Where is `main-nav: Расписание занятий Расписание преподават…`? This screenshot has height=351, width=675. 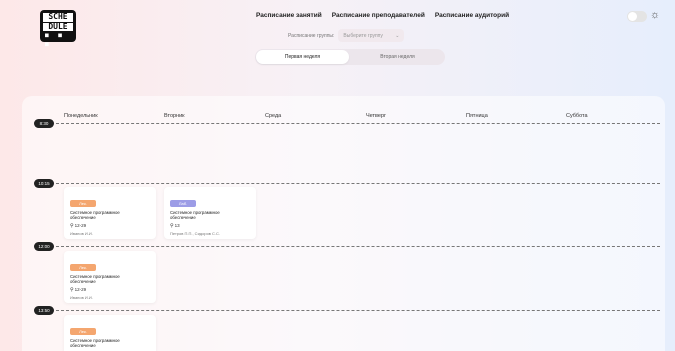 main-nav: Расписание занятий Расписание преподават… is located at coordinates (382, 15).